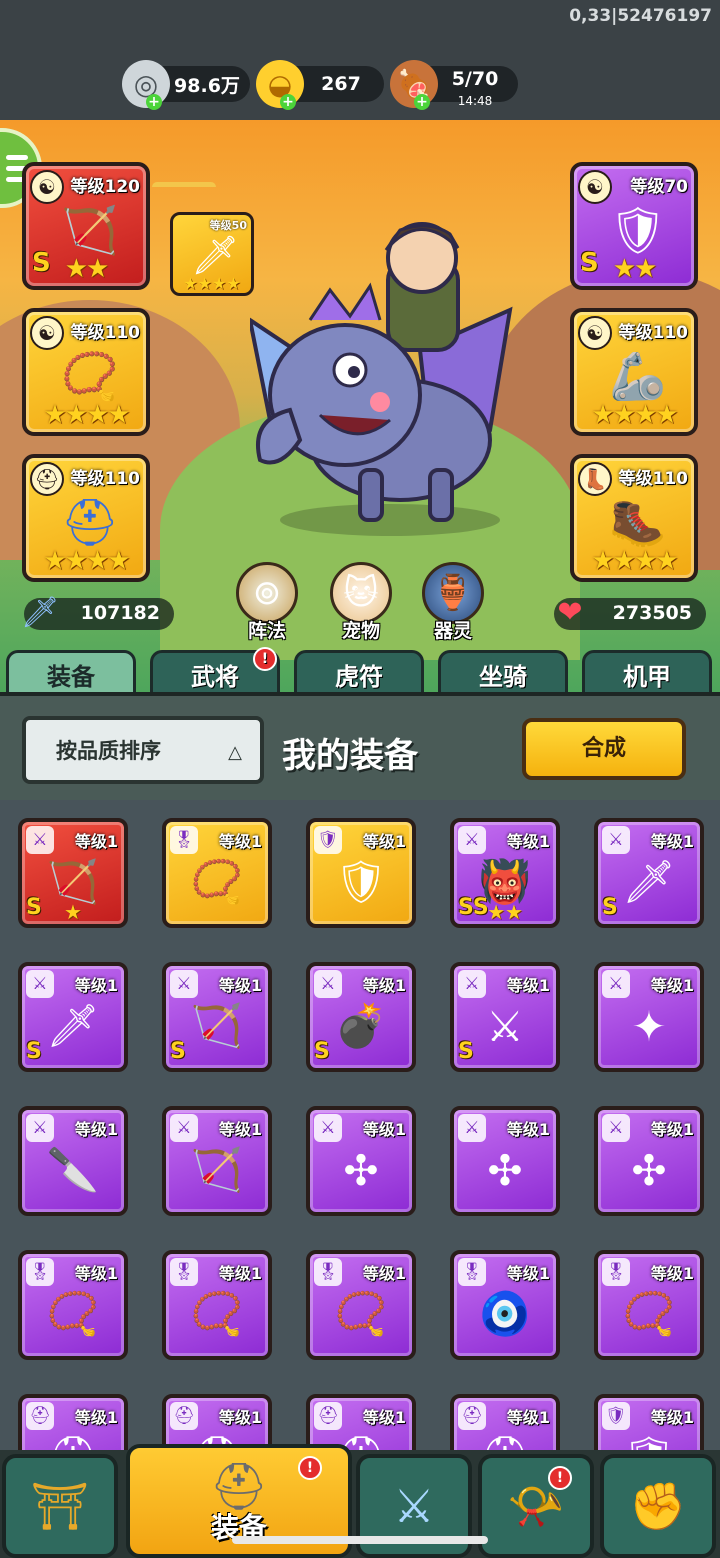  I want to click on equip-slot-weapon: ☯ 等级120 🏹 S ★★, so click(86, 226).